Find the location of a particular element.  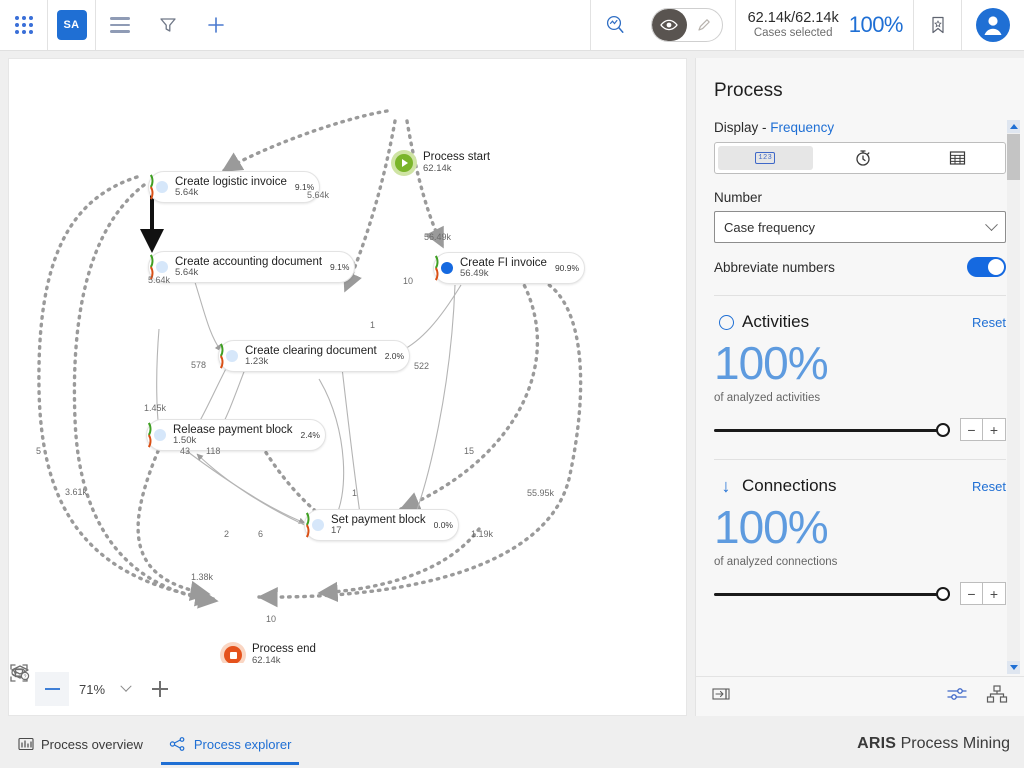

tab-process-explorer: Process explorer is located at coordinates (229, 744).